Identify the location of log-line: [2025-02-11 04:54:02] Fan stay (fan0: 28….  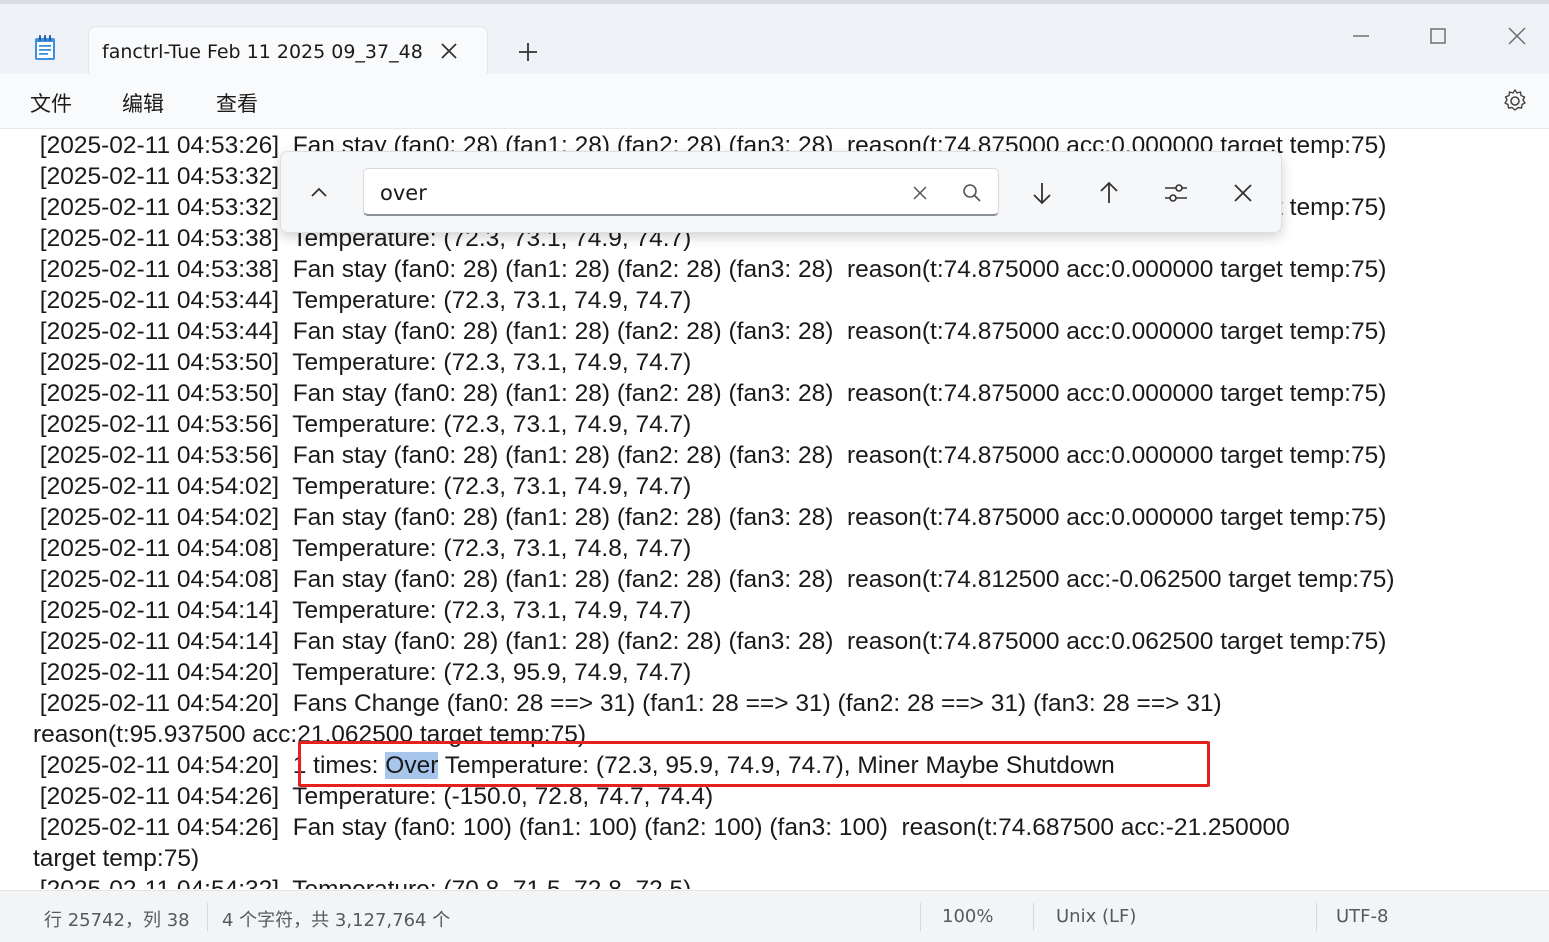
(710, 517).